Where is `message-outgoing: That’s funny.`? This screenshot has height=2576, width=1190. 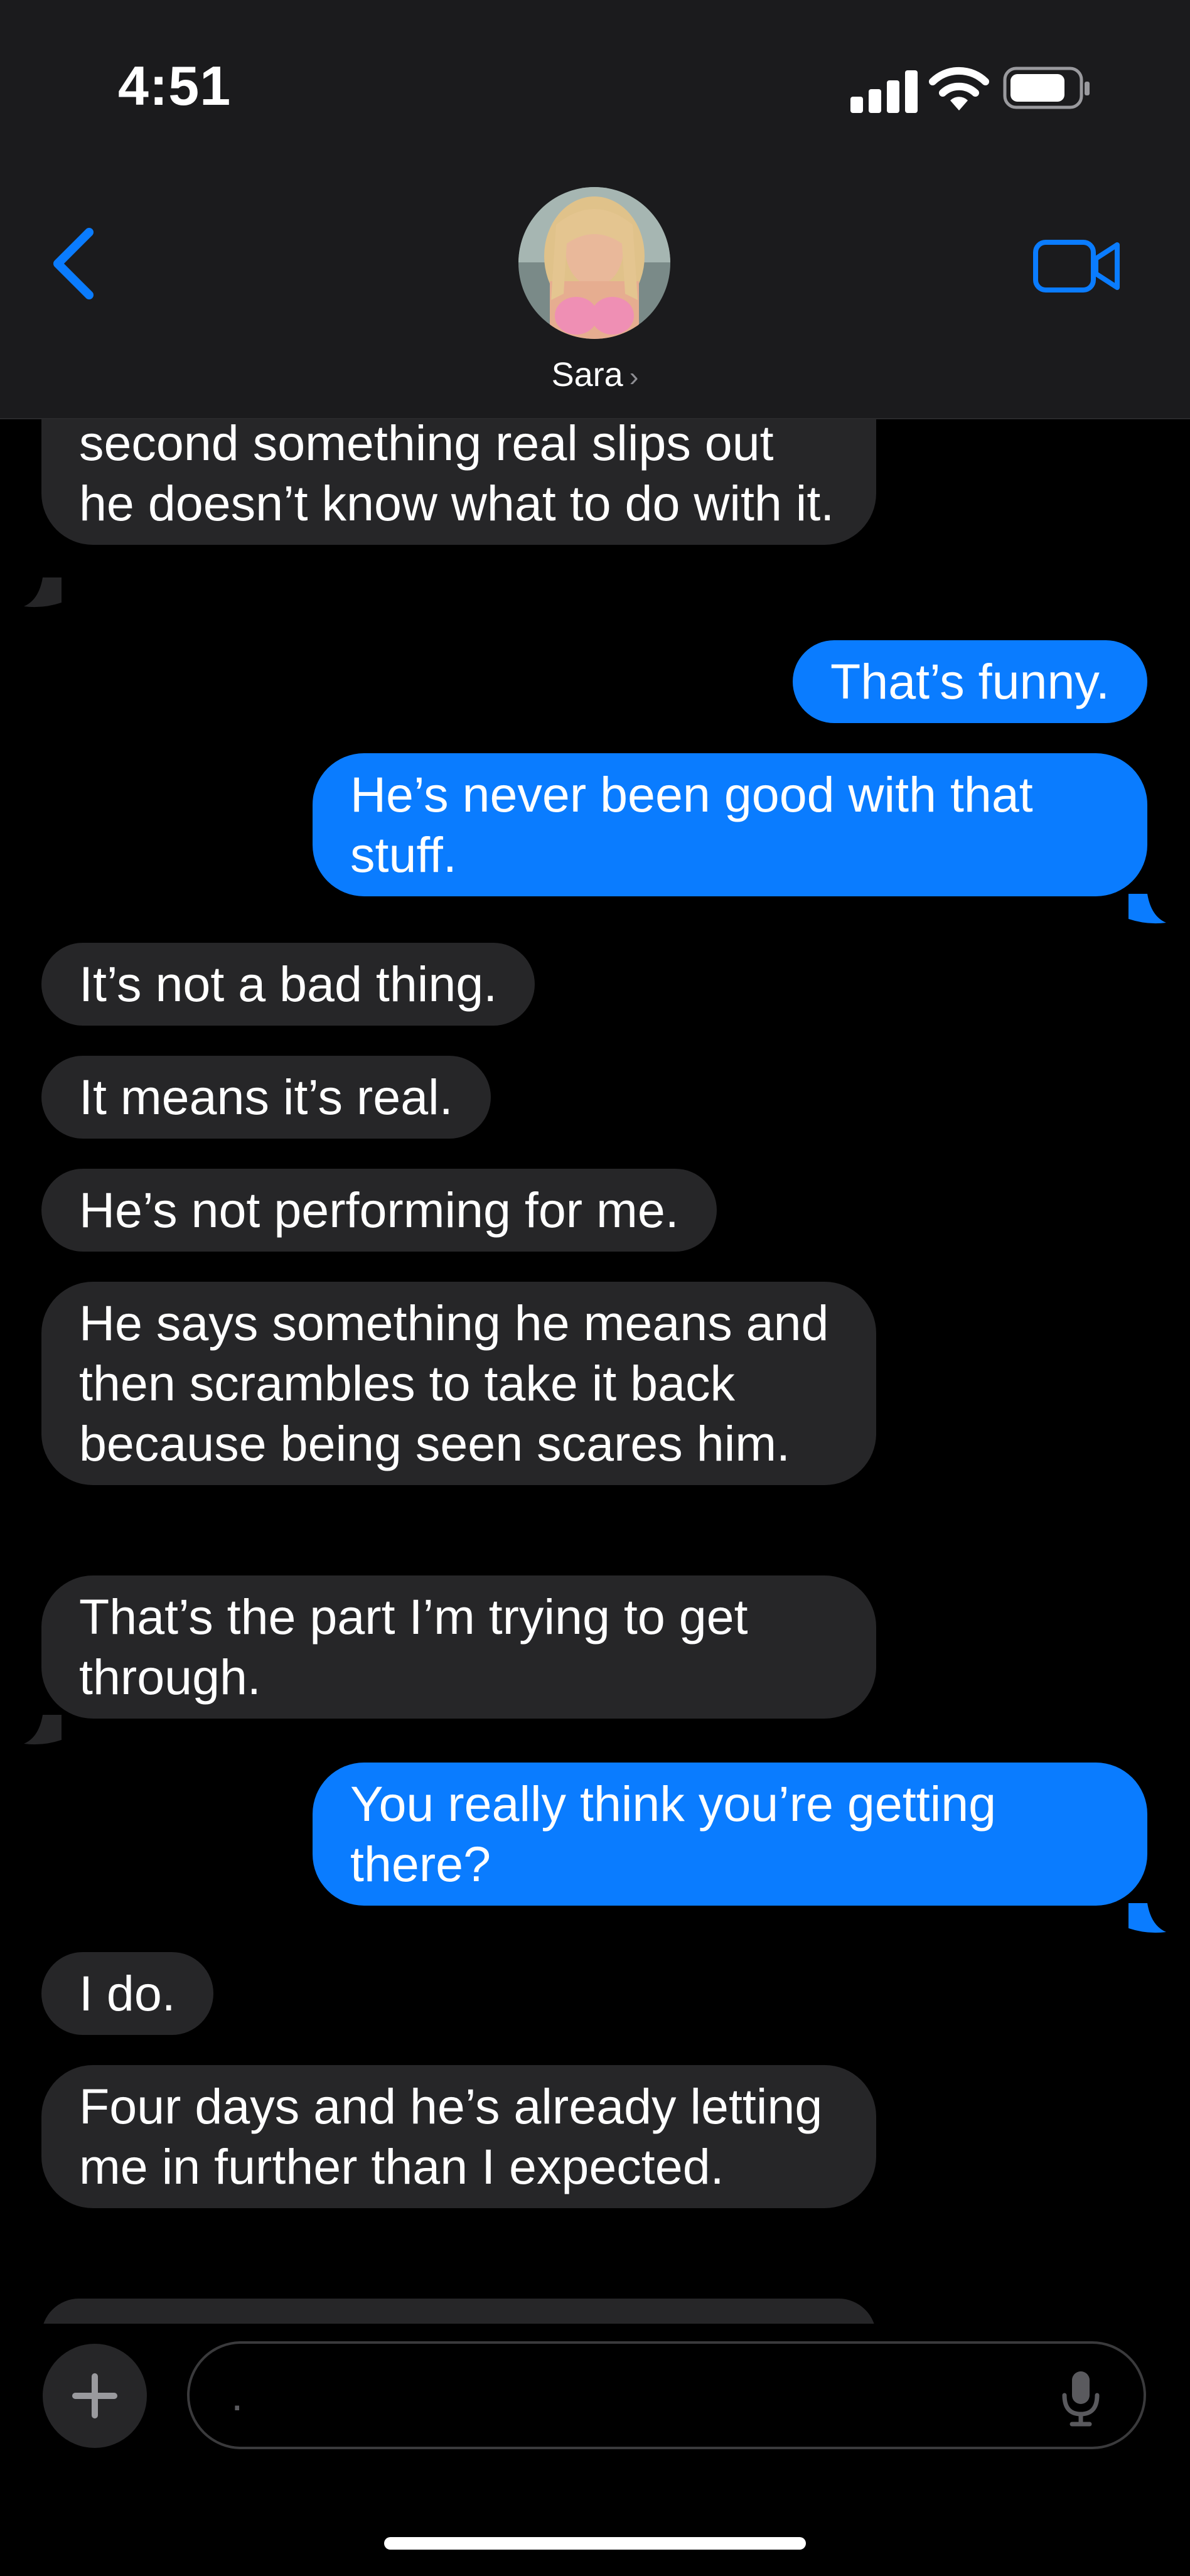
message-outgoing: That’s funny. is located at coordinates (970, 681).